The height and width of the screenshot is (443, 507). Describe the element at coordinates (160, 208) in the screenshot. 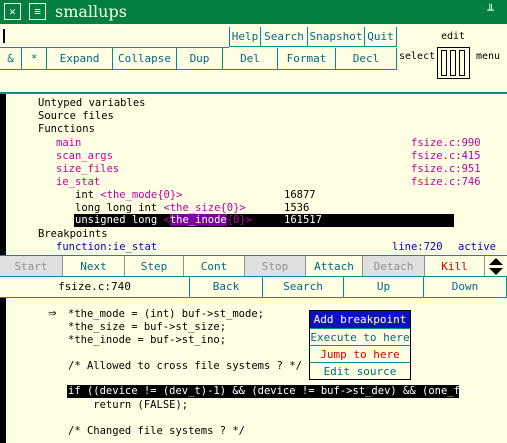

I see `var-row: long long int <the_size{0}>` at that location.